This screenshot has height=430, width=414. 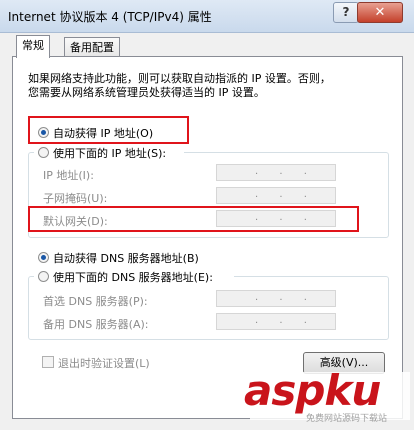 I want to click on window-title: Internet 协议版本 4 (TCP/IPv4) 属性, so click(x=110, y=17).